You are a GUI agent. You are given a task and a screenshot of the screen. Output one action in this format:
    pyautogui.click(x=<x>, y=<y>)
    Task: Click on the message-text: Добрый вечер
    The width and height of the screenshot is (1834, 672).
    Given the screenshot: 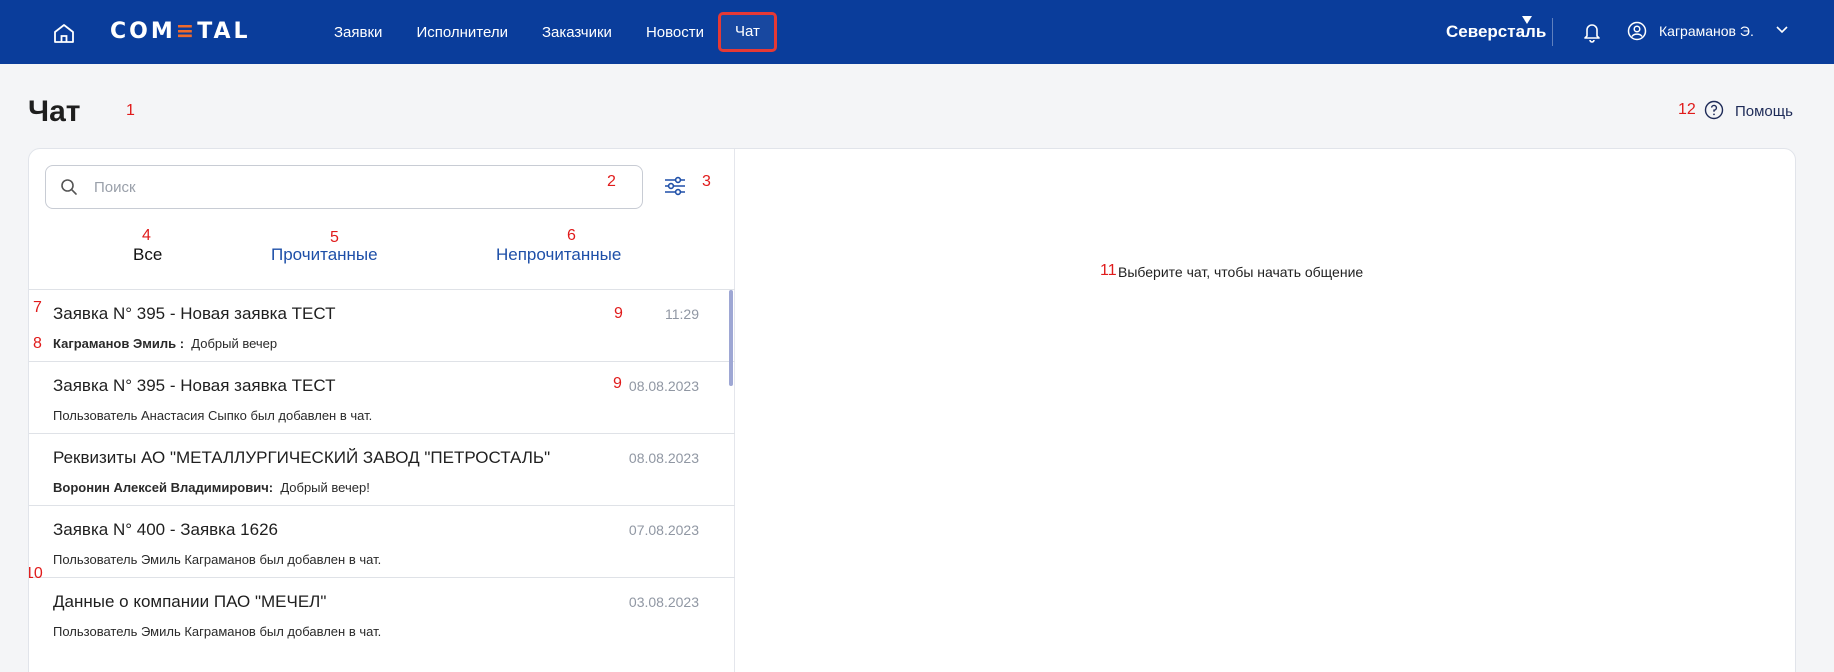 What is the action you would take?
    pyautogui.click(x=234, y=343)
    